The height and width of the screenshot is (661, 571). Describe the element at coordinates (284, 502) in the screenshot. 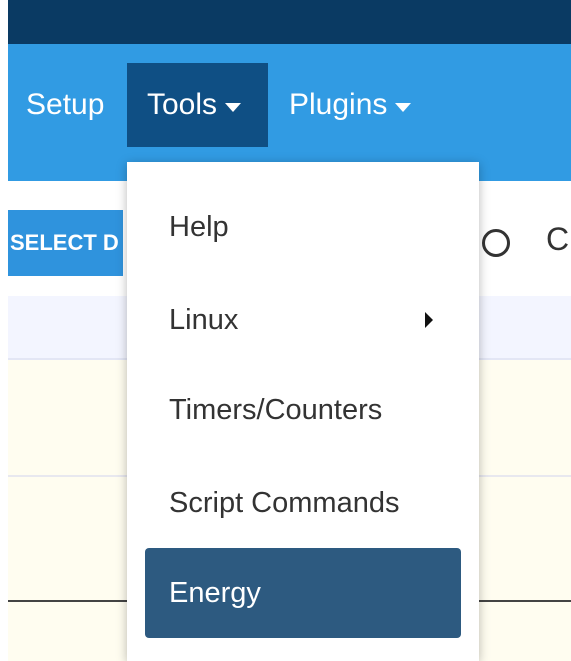

I see `menu-item-label: Script Commands` at that location.